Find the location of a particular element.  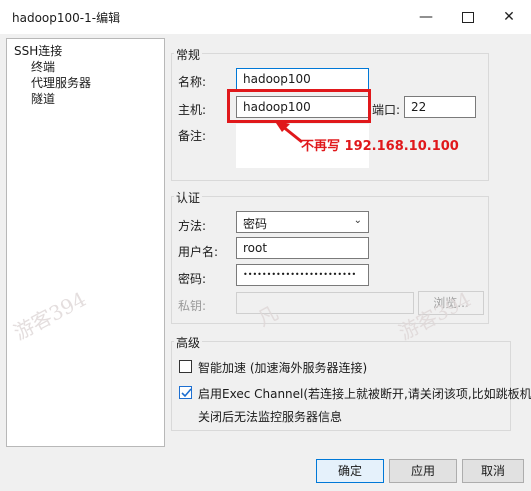

chevron-down-icon: ⌄ is located at coordinates (357, 220).